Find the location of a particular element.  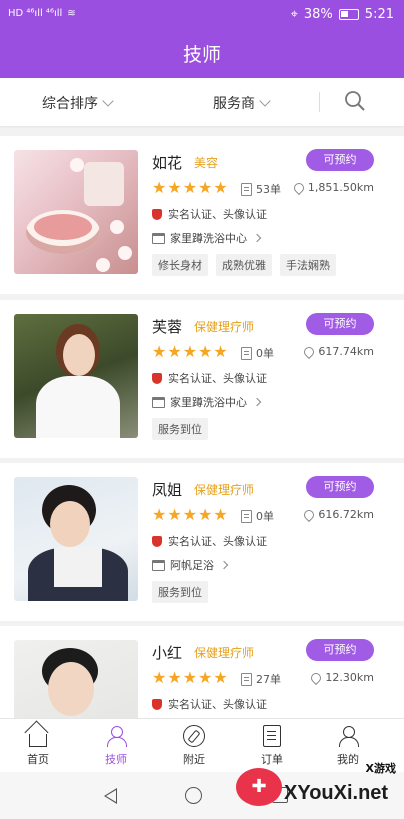

watermark-top: X游戏 is located at coordinates (380, 768).